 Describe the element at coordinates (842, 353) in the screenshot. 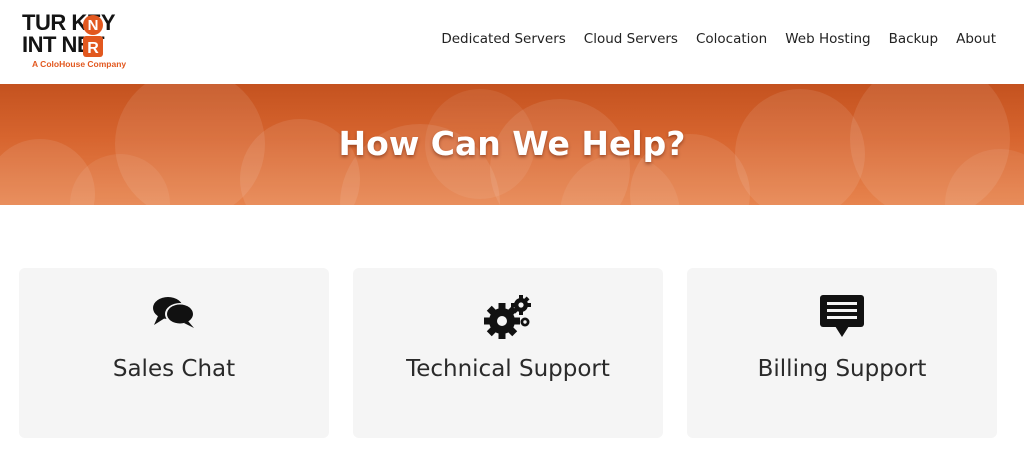

I see `billing-support-card: Billing Support` at that location.